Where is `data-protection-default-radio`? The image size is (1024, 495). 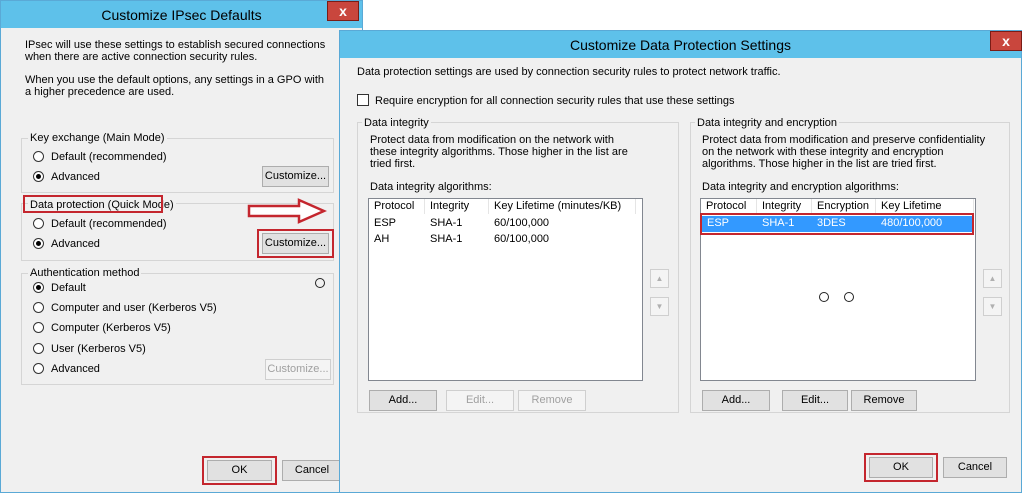
data-protection-default-radio is located at coordinates (38, 223).